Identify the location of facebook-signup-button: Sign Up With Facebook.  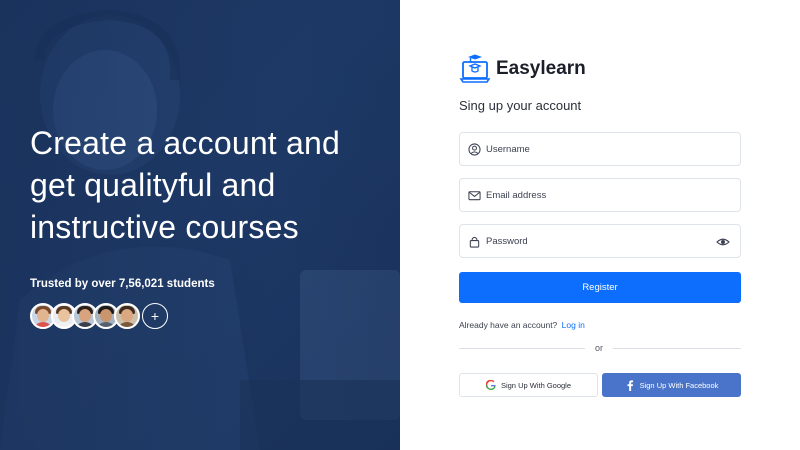
(671, 385).